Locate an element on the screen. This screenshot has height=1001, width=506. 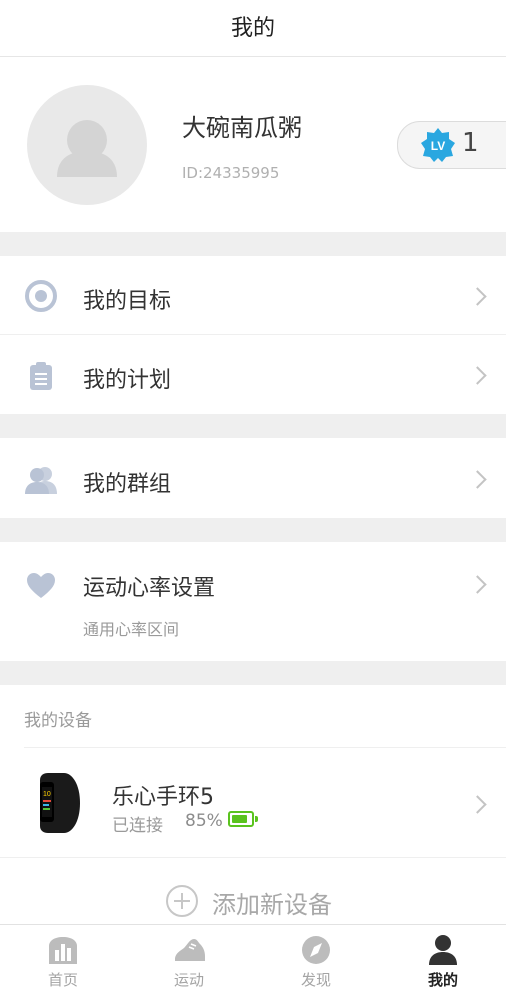
device-item: 10 乐心手环5 已连接 85% is located at coordinates (253, 803).